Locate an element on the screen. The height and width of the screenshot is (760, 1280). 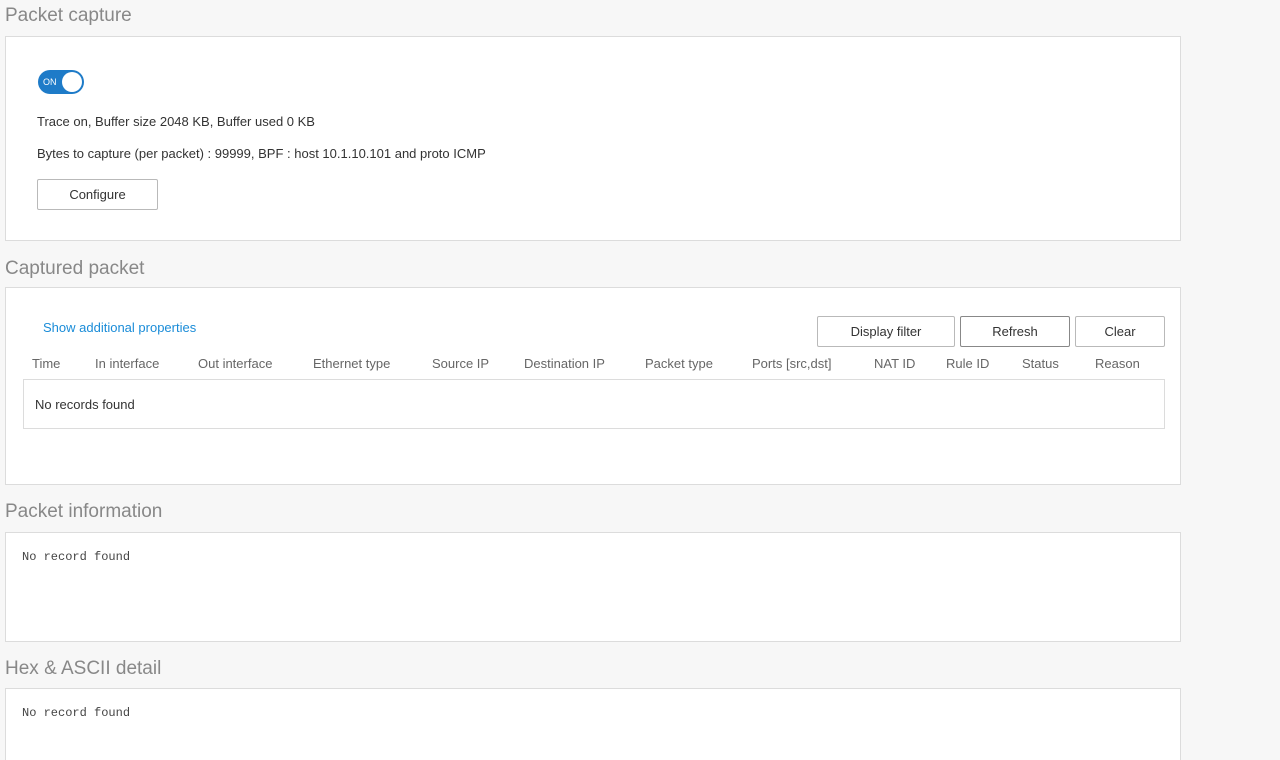
column-header-packet-type: Packet type is located at coordinates (679, 364).